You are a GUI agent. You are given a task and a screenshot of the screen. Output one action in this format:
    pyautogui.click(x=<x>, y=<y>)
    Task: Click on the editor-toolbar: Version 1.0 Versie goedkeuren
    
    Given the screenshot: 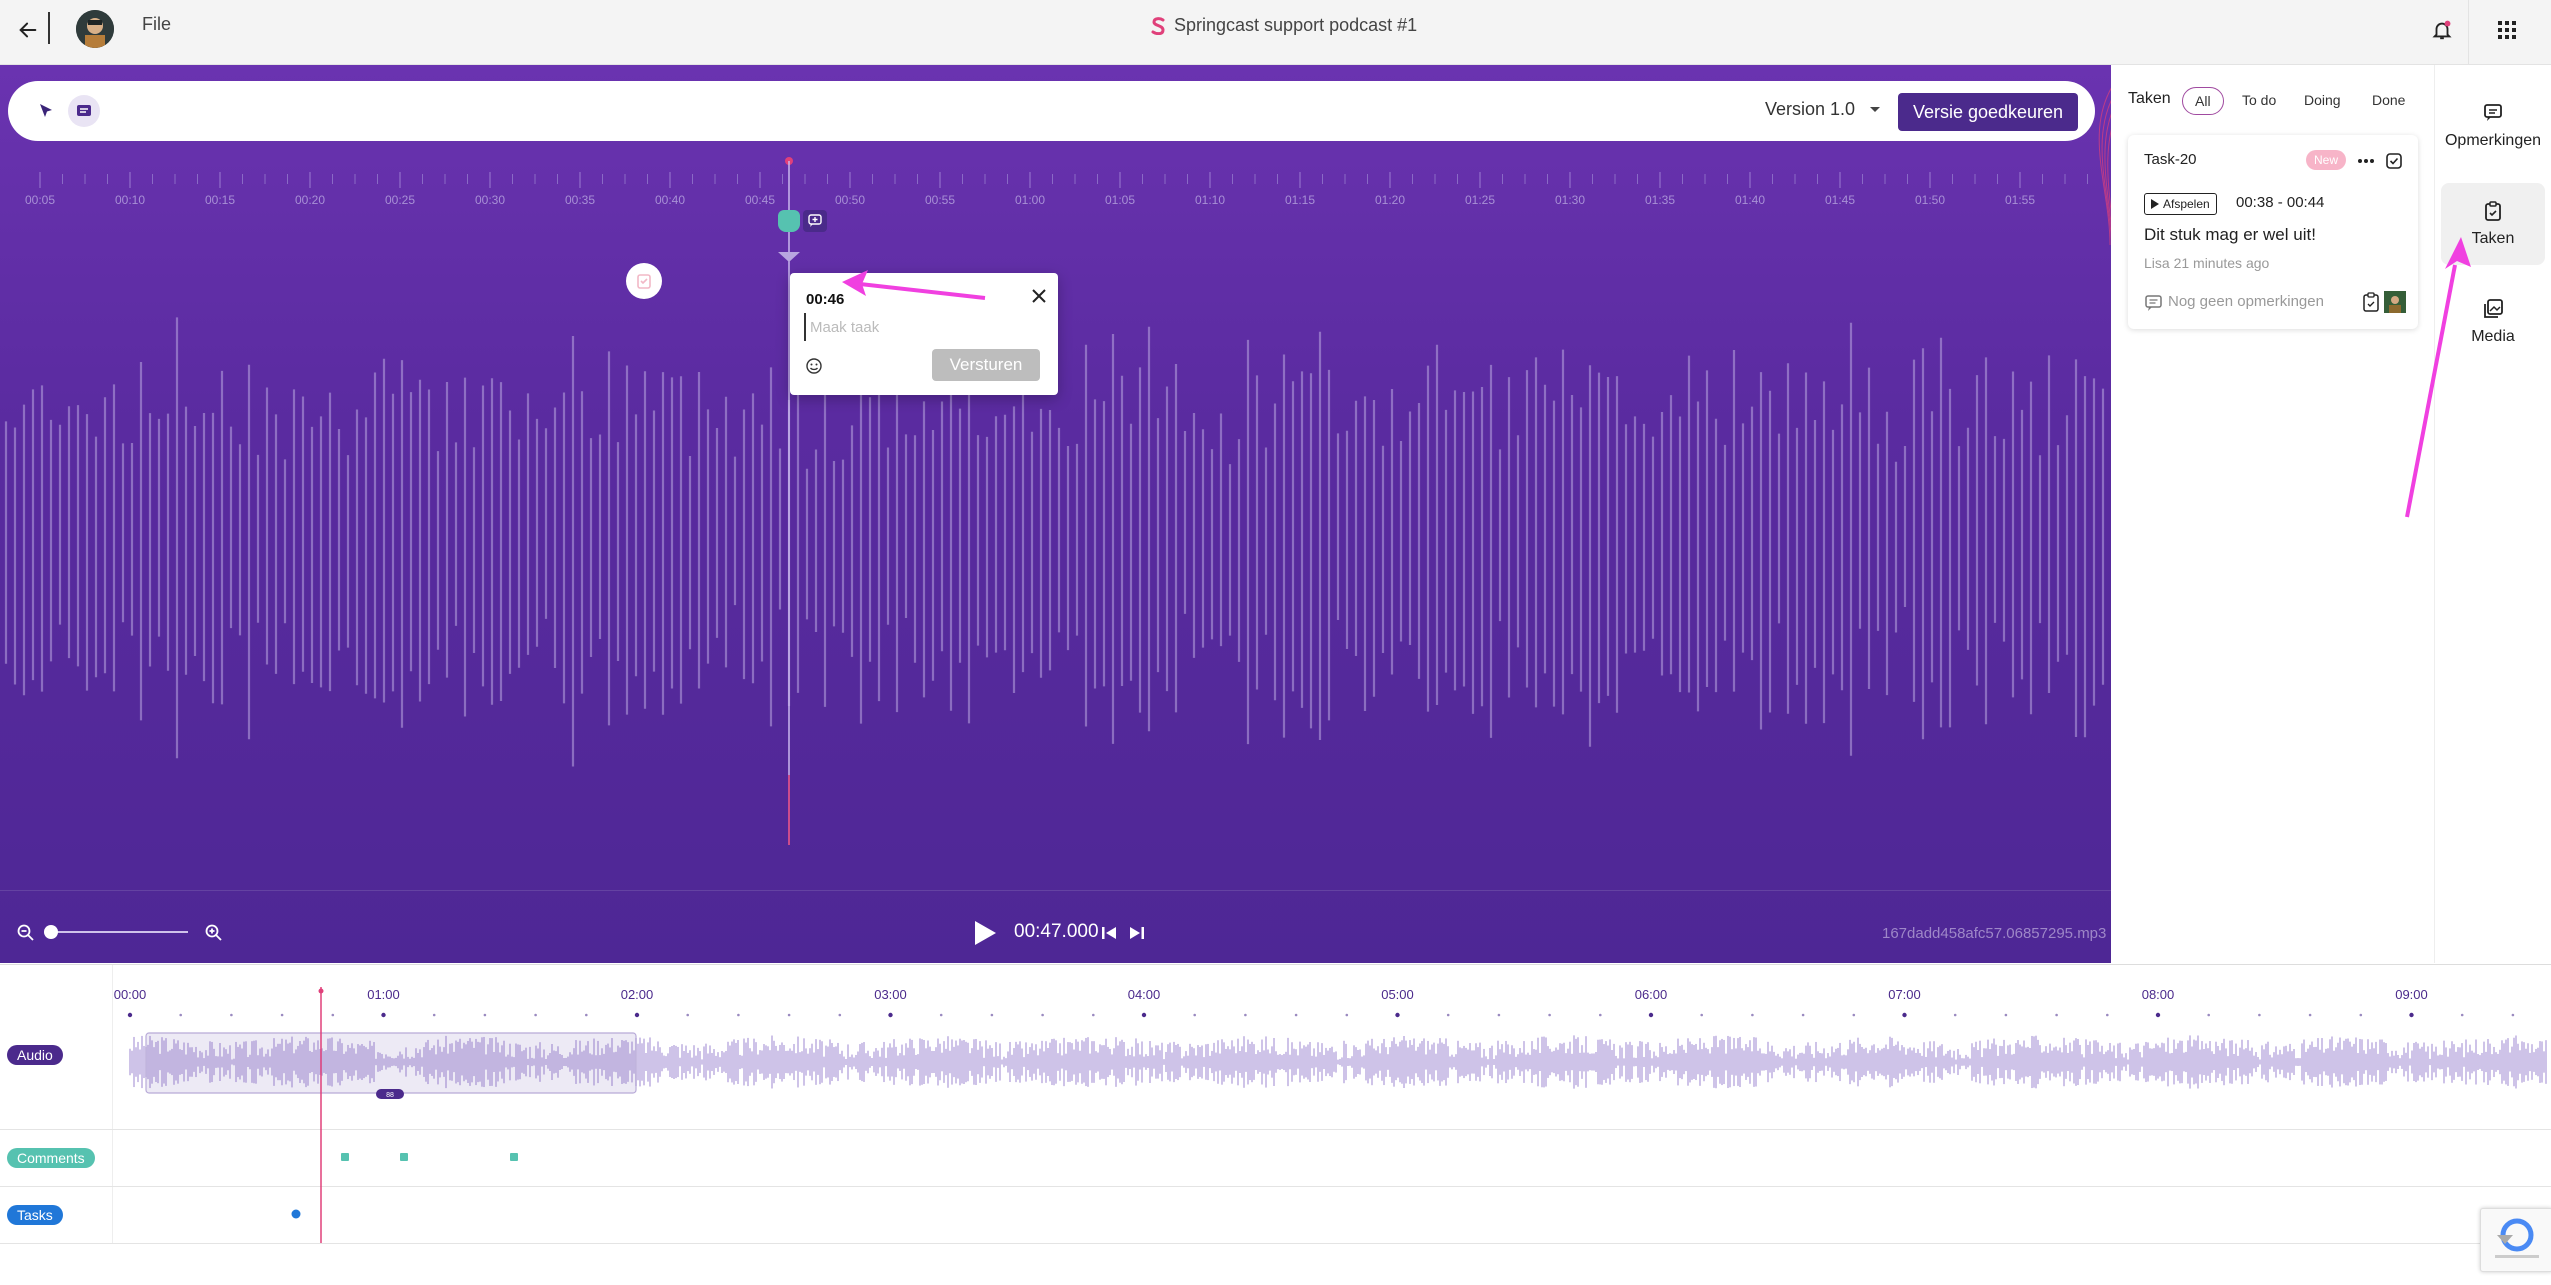 What is the action you would take?
    pyautogui.click(x=1051, y=111)
    